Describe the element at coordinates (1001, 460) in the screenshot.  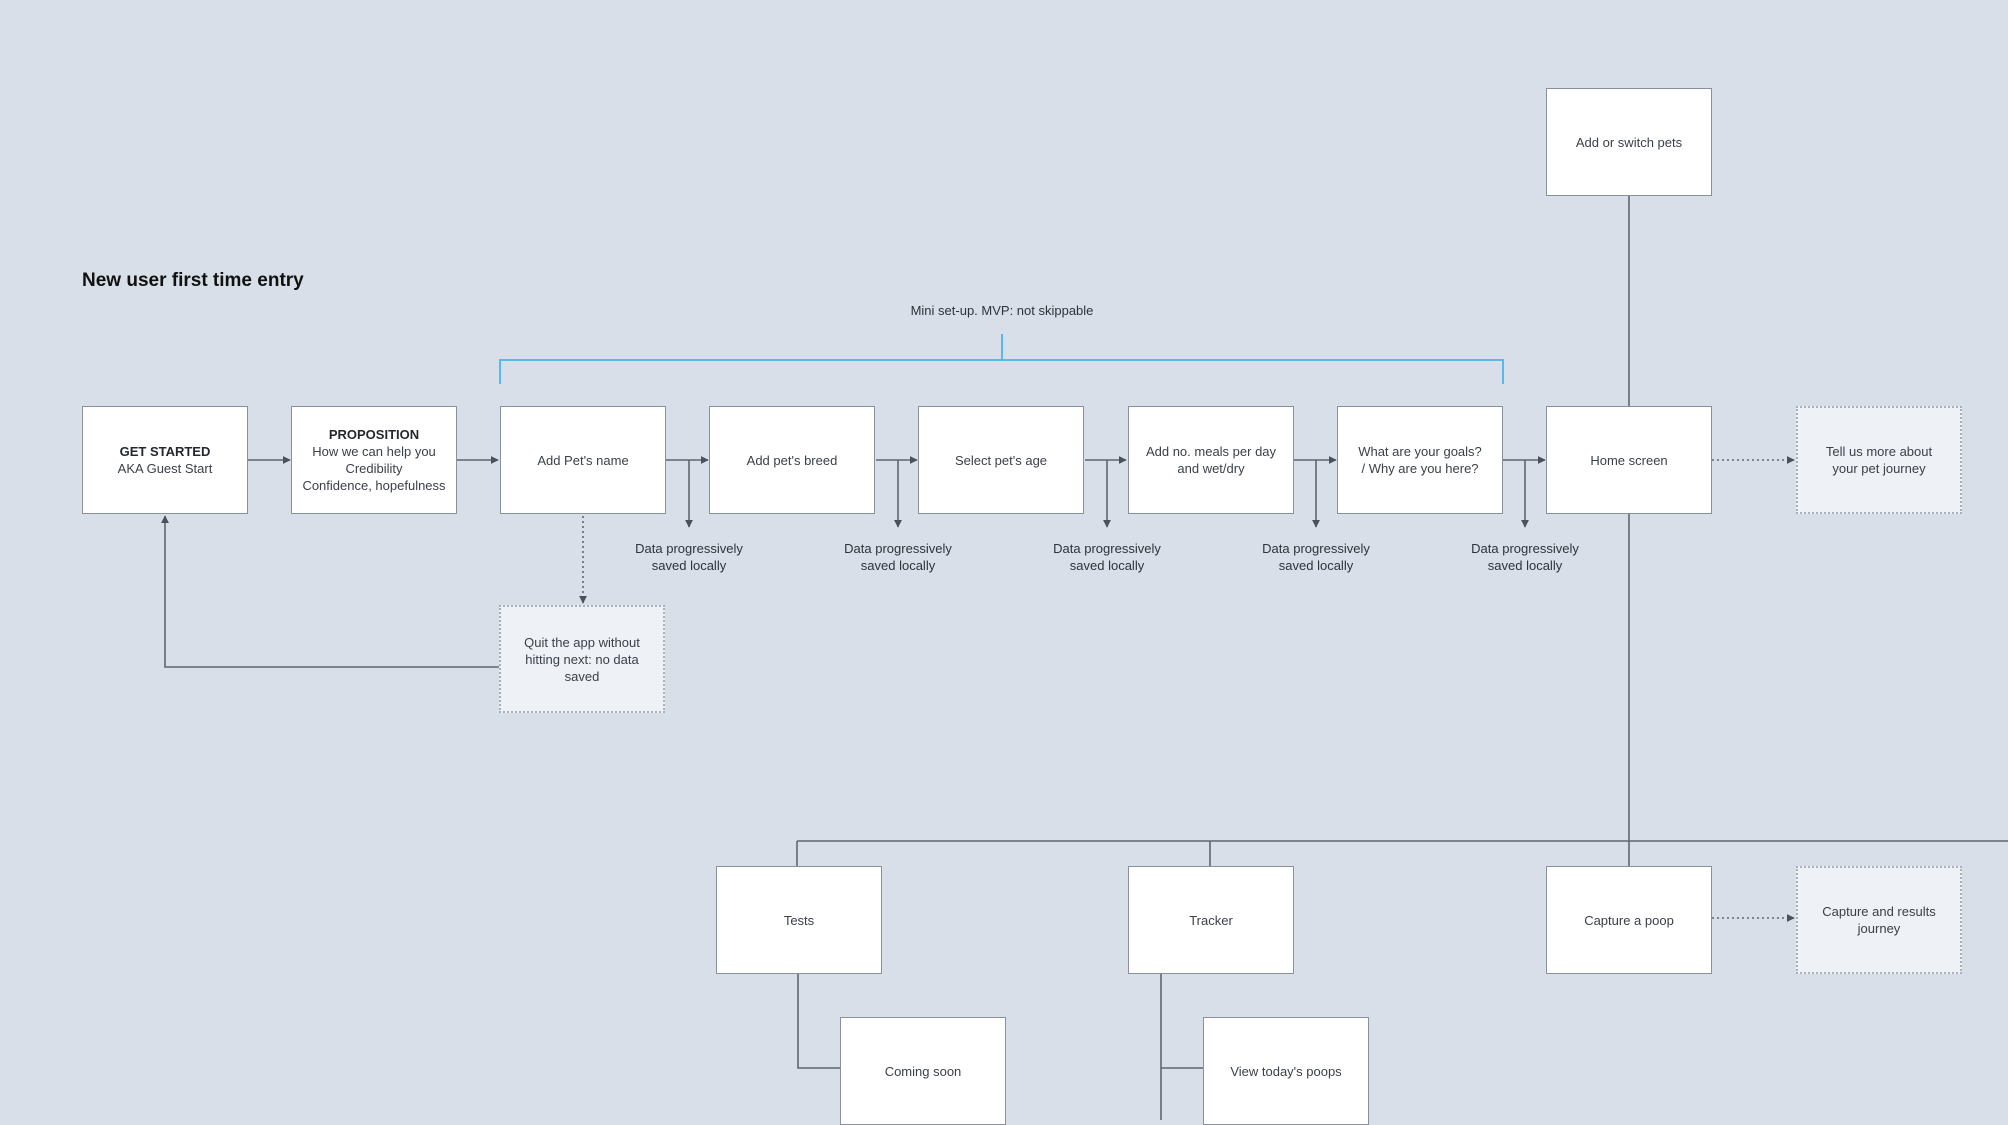
I see `node-select-pet-age: Select pet's age` at that location.